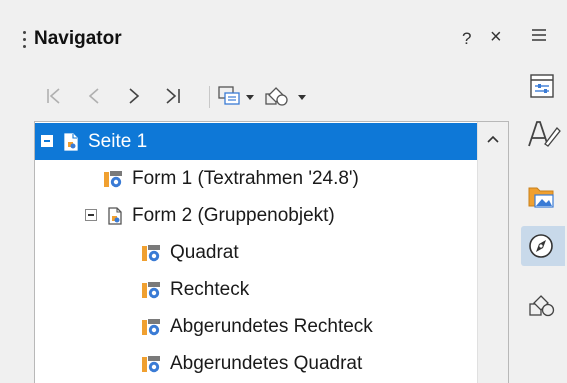 The width and height of the screenshot is (567, 383). I want to click on properties-icon, so click(542, 86).